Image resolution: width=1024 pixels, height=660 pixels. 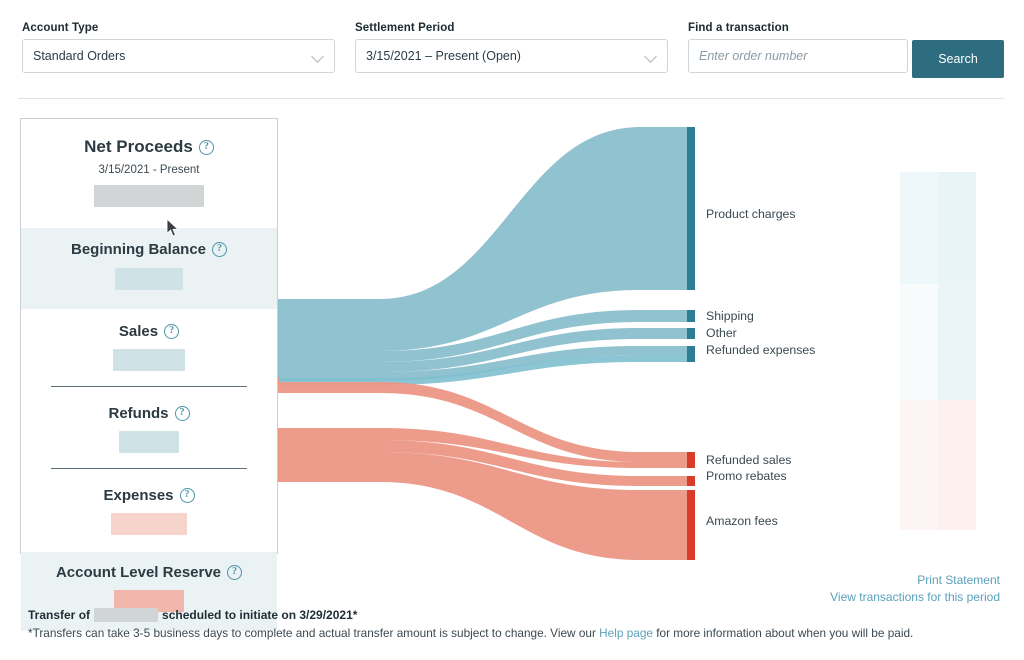 I want to click on header-divider, so click(x=511, y=98).